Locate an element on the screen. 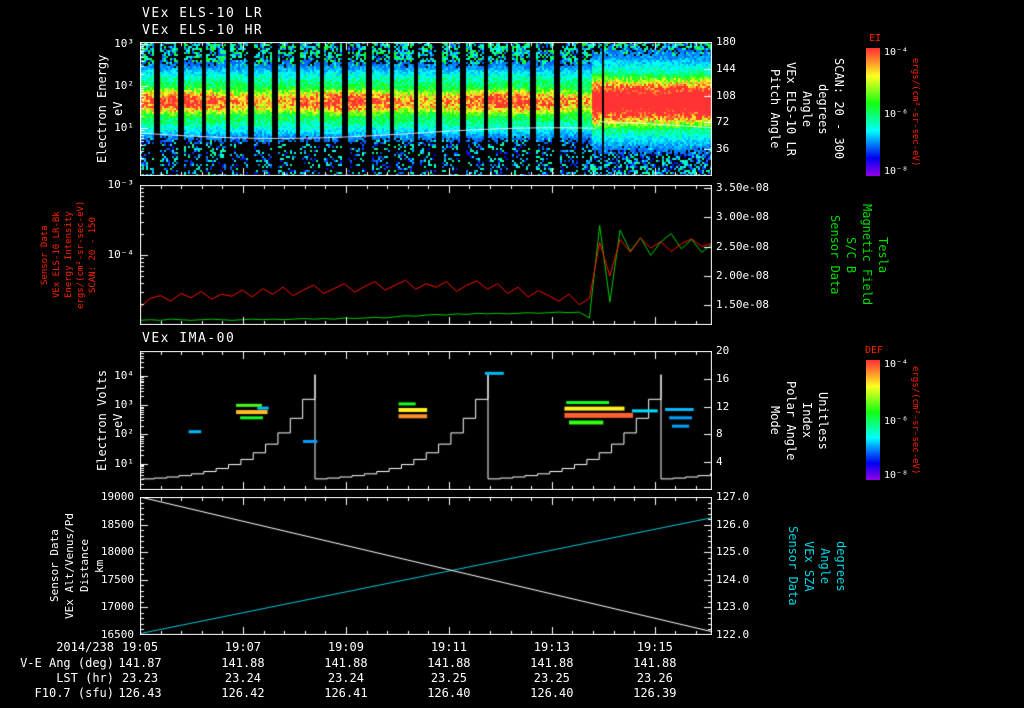  axis-title-column: VEx ELS-10 LR-Bk is located at coordinates (57, 255).